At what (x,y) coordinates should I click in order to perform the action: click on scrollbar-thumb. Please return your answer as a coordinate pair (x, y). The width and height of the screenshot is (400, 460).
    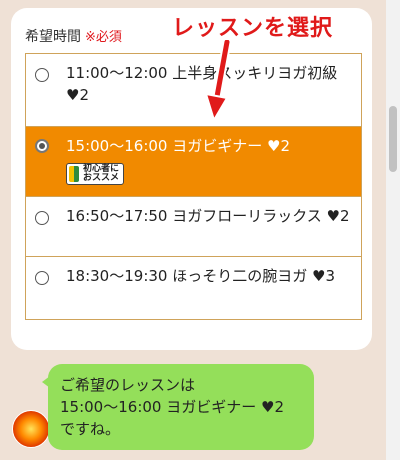
    Looking at the image, I should click on (393, 139).